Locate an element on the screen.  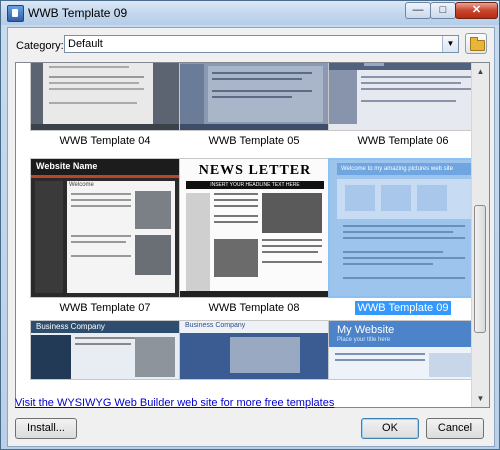
scroll-thumb is located at coordinates (480, 269).